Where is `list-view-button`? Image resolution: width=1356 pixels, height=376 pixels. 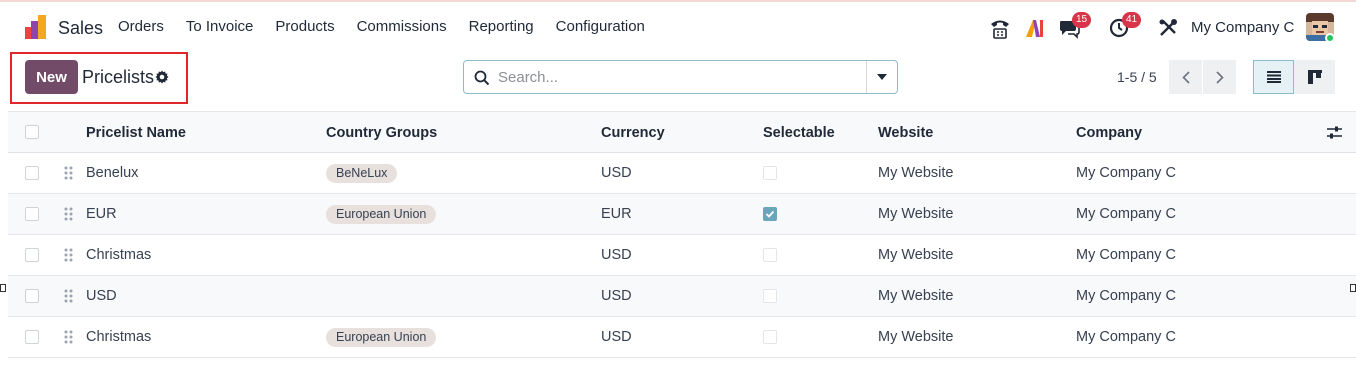
list-view-button is located at coordinates (1273, 77).